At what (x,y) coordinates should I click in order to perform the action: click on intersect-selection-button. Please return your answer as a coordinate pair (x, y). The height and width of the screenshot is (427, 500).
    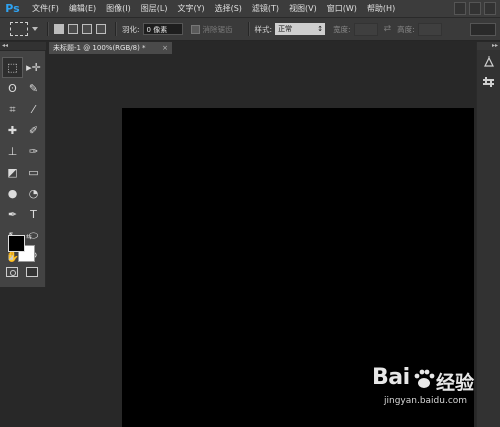
    Looking at the image, I should click on (101, 29).